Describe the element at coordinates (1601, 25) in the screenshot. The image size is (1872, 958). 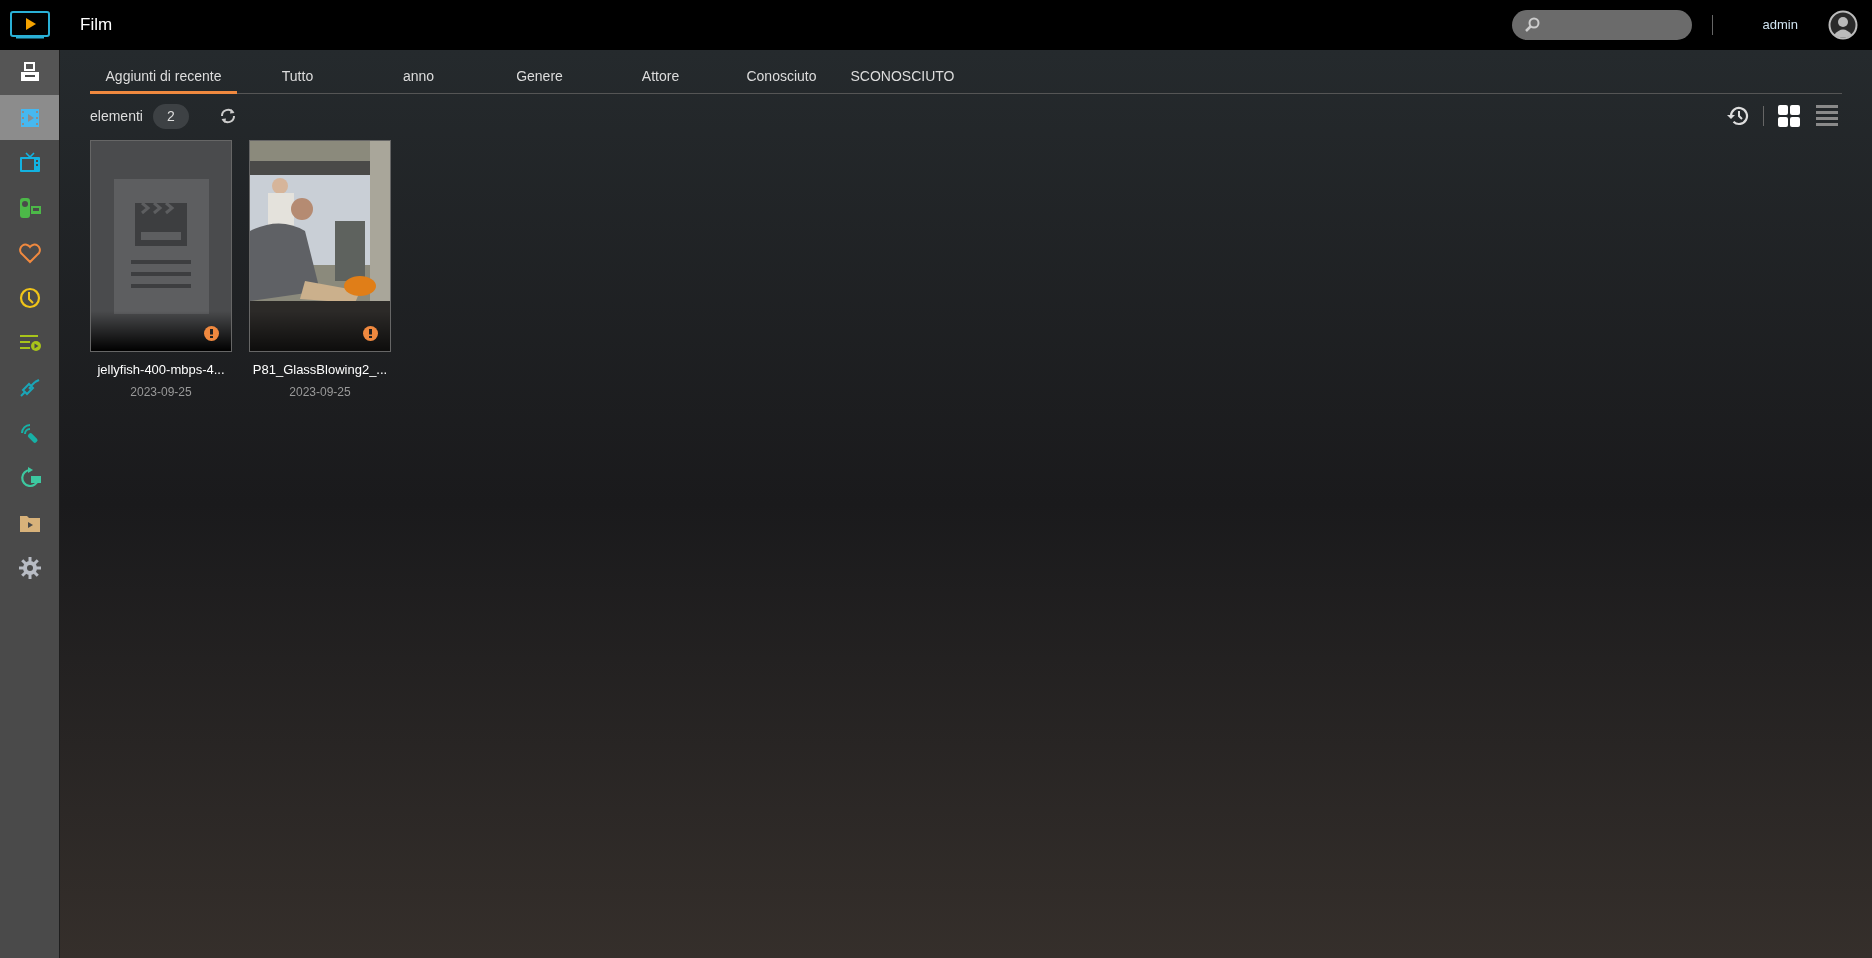
I see `search-field` at that location.